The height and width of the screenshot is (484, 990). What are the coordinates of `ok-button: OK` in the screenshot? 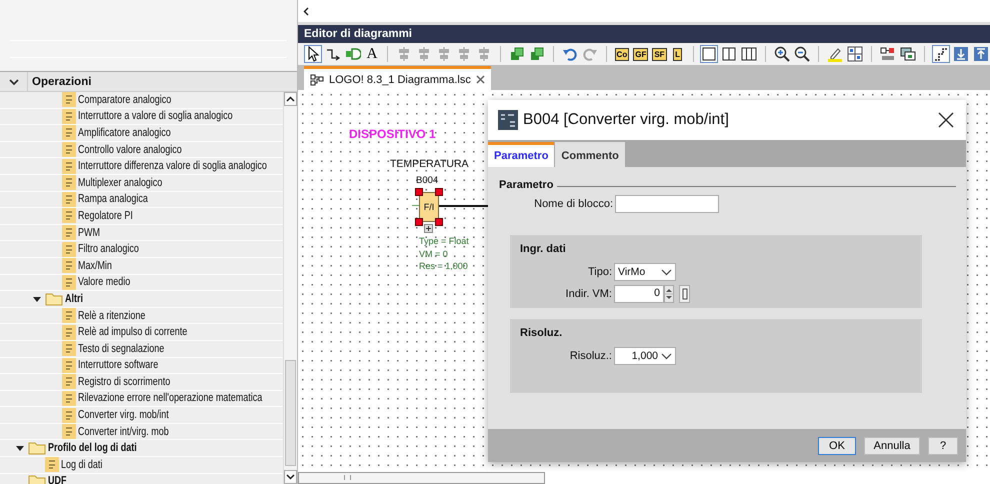 It's located at (837, 445).